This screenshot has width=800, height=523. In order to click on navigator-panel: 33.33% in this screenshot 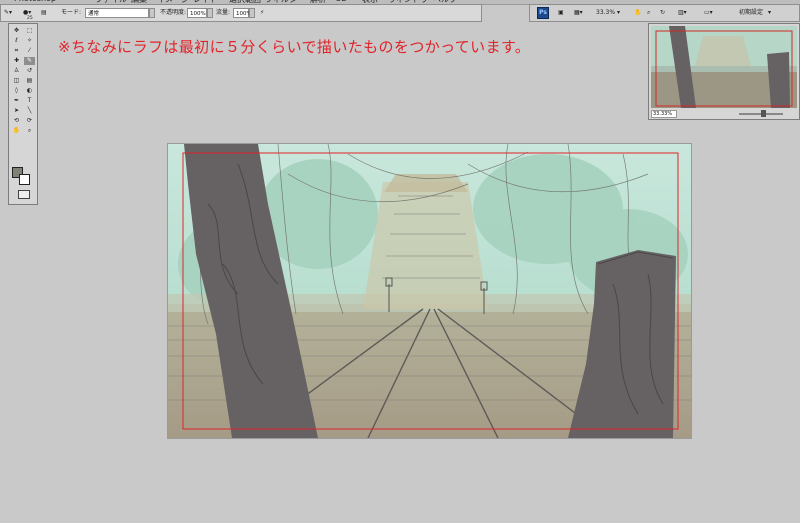, I will do `click(724, 71)`.